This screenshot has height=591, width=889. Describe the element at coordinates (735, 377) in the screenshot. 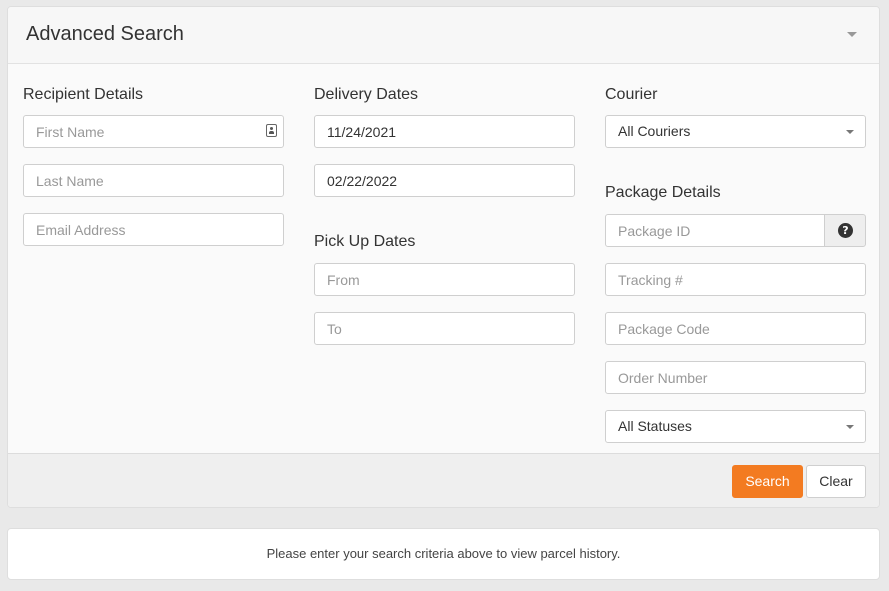

I see `order-number-input` at that location.